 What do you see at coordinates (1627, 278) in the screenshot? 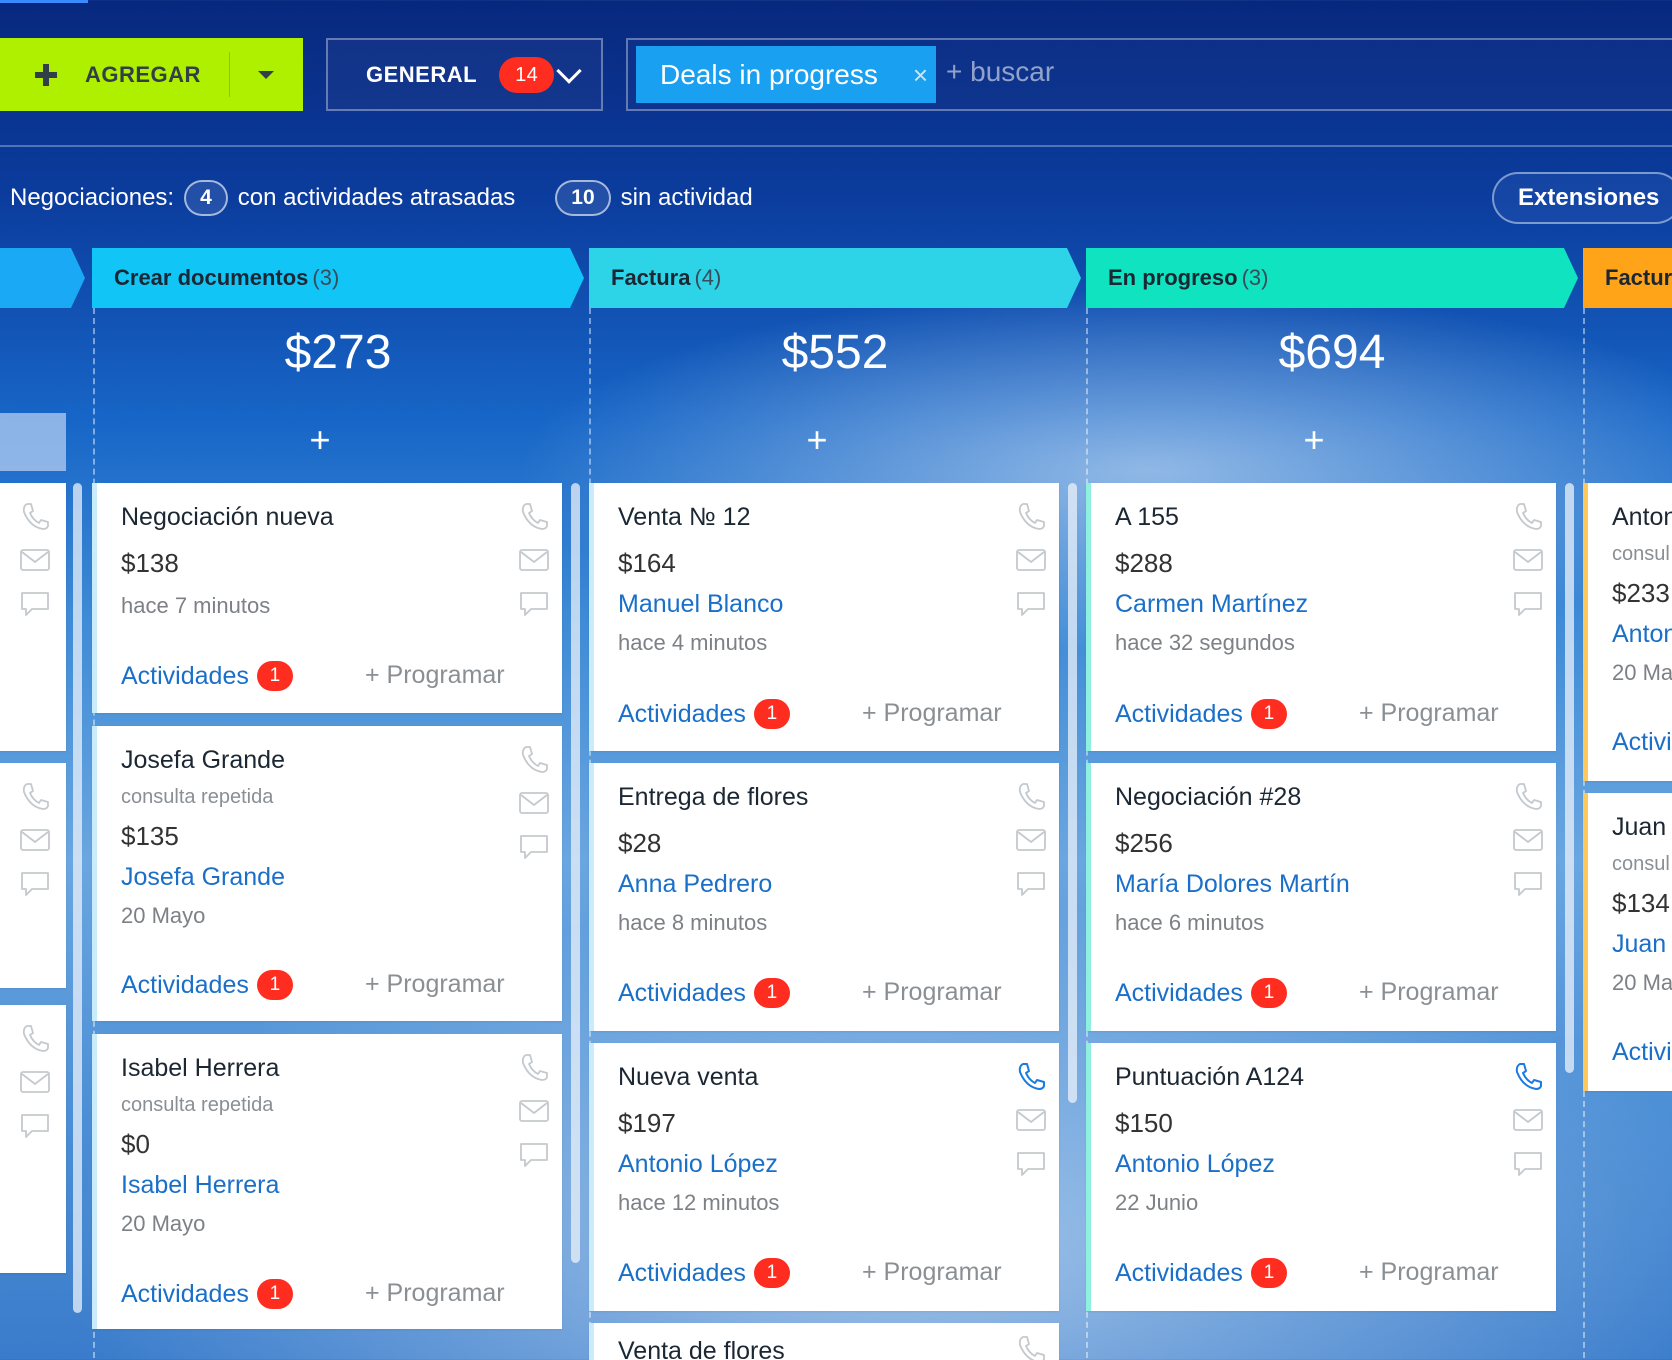
I see `column-header-factura-partial: Factur` at bounding box center [1627, 278].